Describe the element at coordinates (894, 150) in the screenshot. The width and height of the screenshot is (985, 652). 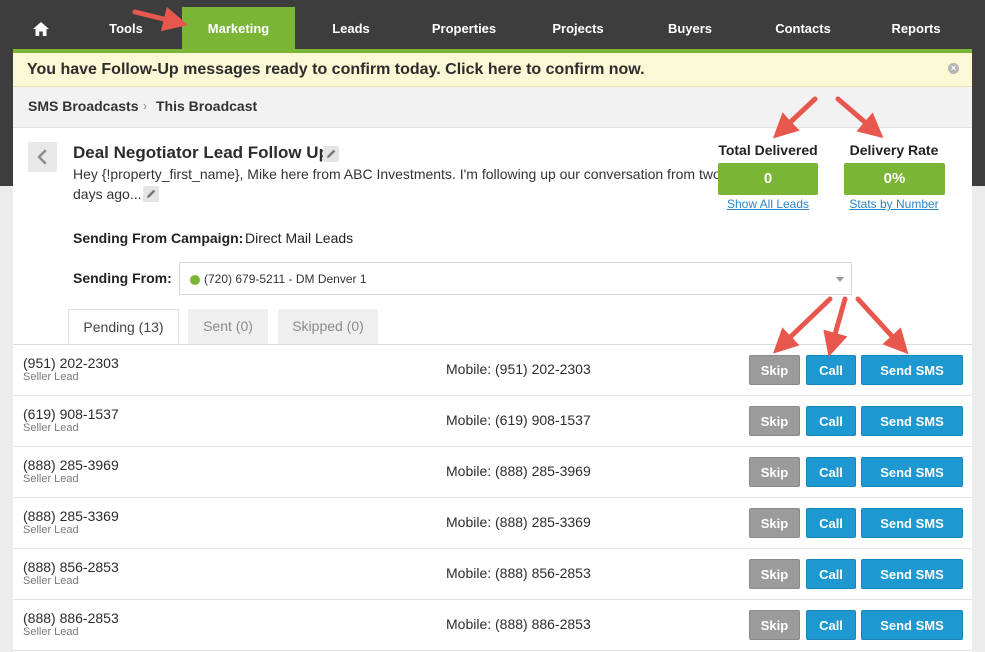
I see `delivery-rate-label: Delivery Rate` at that location.